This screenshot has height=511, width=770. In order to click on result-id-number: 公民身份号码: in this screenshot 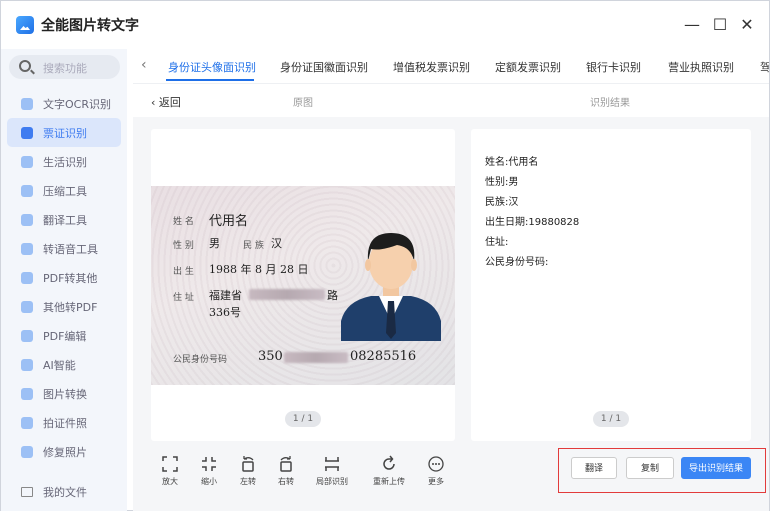, I will do `click(517, 262)`.